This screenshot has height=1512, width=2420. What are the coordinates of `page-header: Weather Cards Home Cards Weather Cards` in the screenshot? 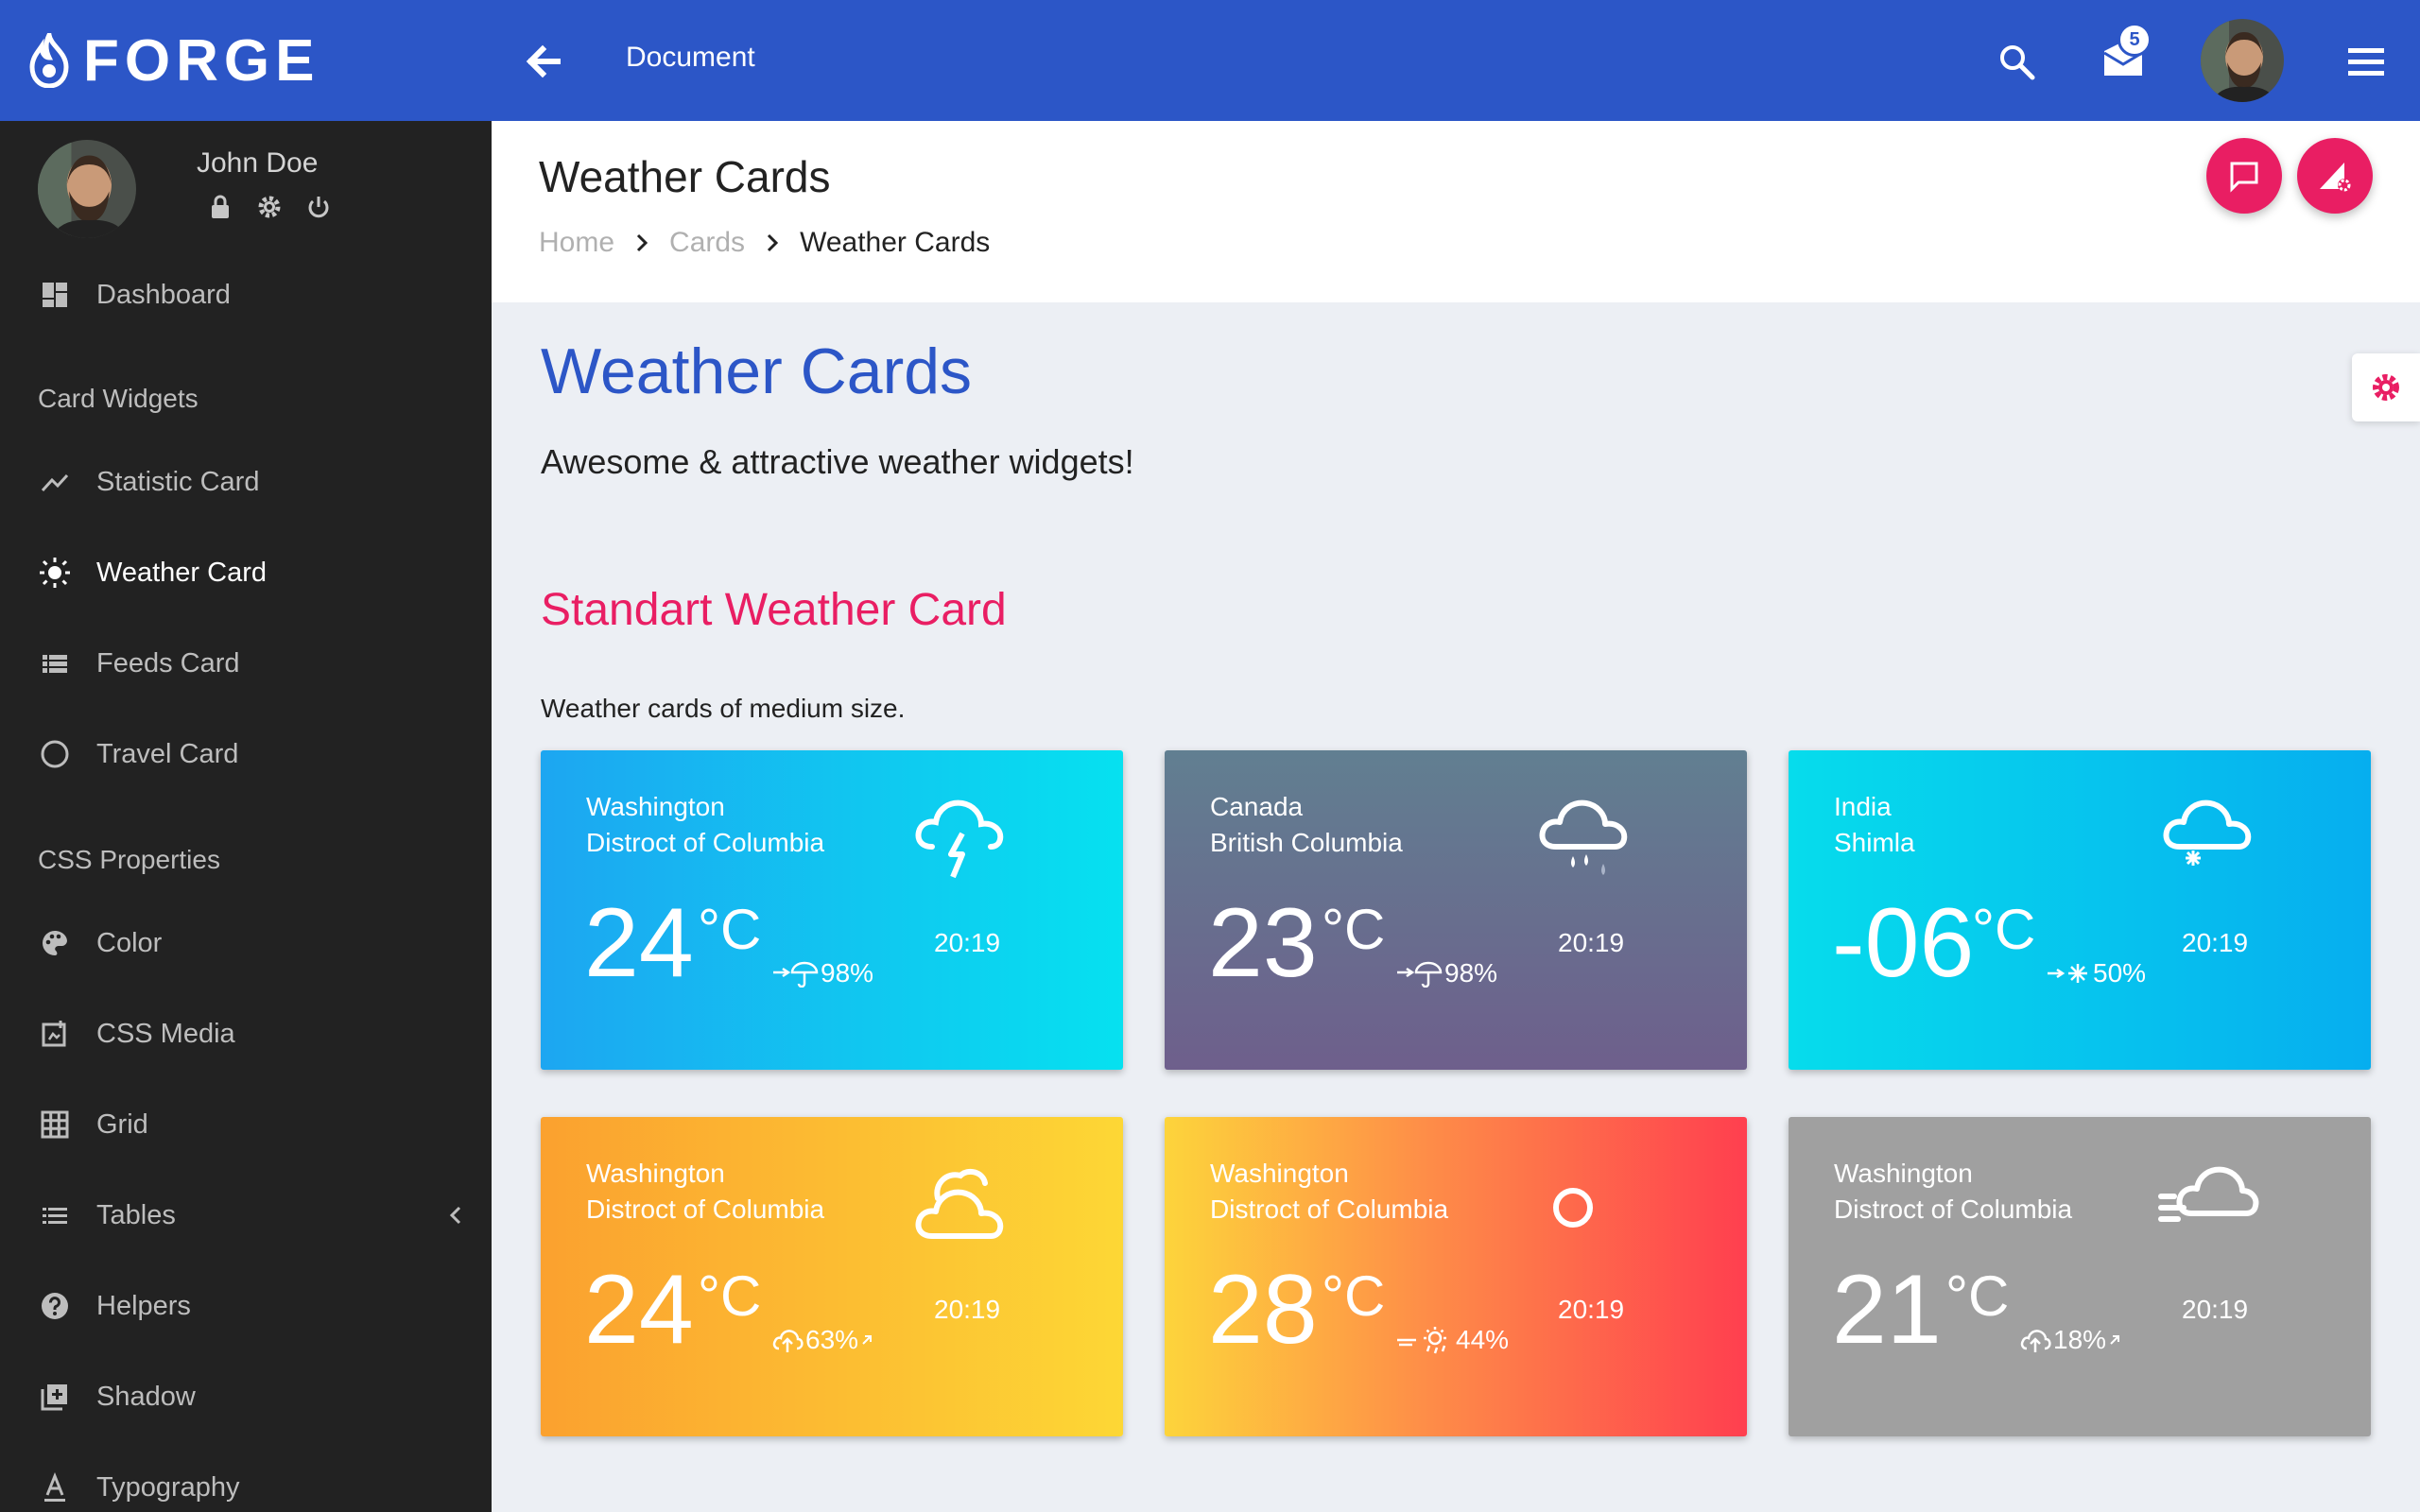 It's located at (1456, 211).